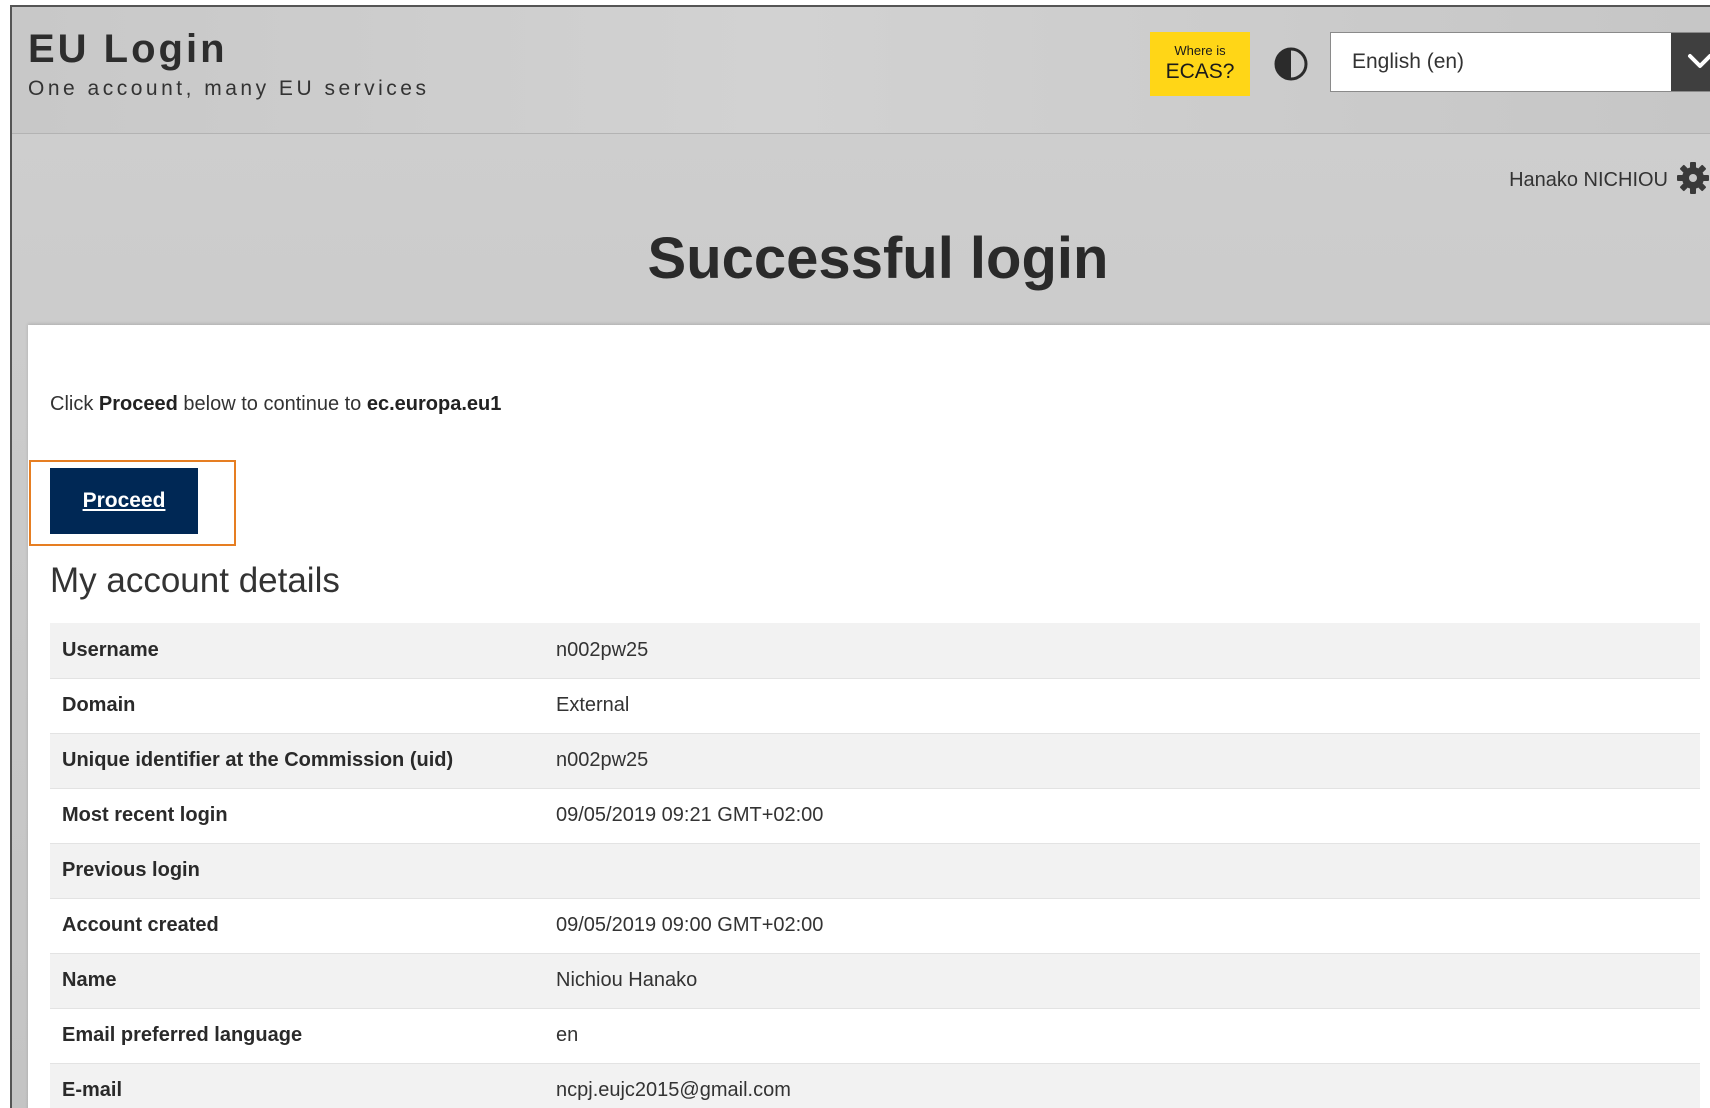 This screenshot has height=1108, width=1710. What do you see at coordinates (875, 1035) in the screenshot?
I see `table-row: Email preferred language en` at bounding box center [875, 1035].